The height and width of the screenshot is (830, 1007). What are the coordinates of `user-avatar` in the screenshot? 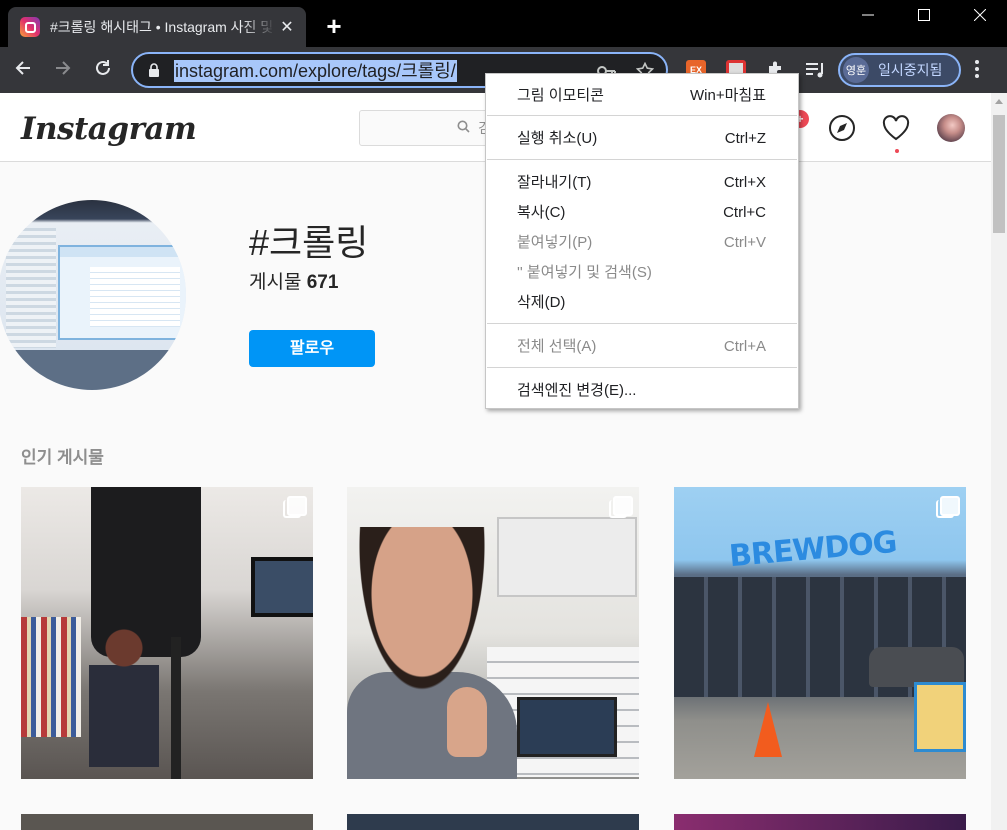 It's located at (951, 128).